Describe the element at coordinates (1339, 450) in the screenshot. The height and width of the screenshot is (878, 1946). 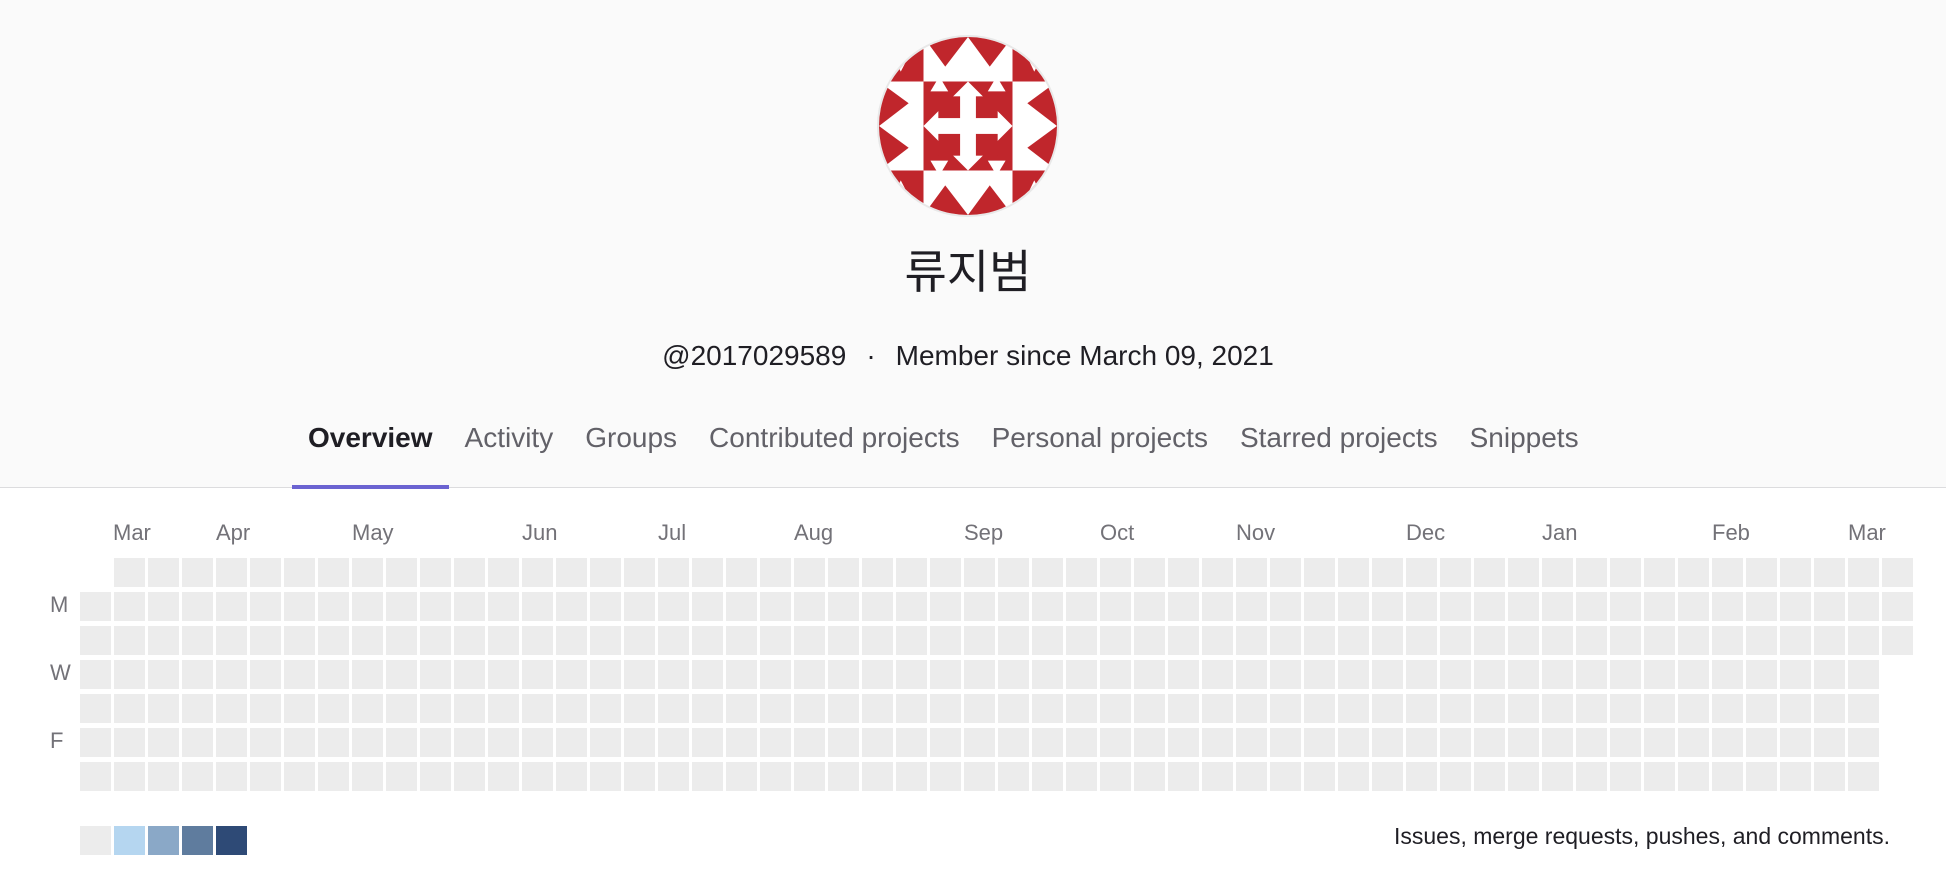
I see `tab-starred-projects: Starred projects` at that location.